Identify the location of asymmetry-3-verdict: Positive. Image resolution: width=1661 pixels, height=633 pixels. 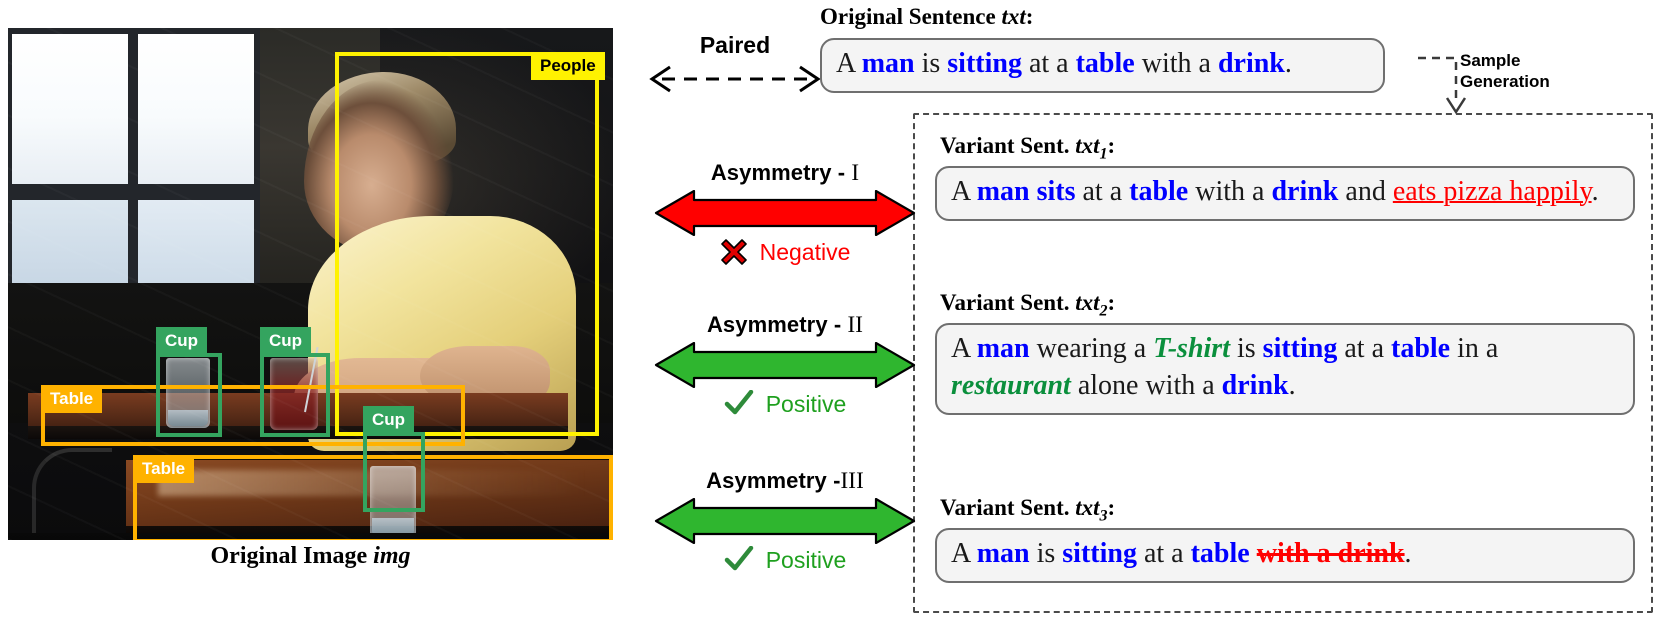
(785, 560).